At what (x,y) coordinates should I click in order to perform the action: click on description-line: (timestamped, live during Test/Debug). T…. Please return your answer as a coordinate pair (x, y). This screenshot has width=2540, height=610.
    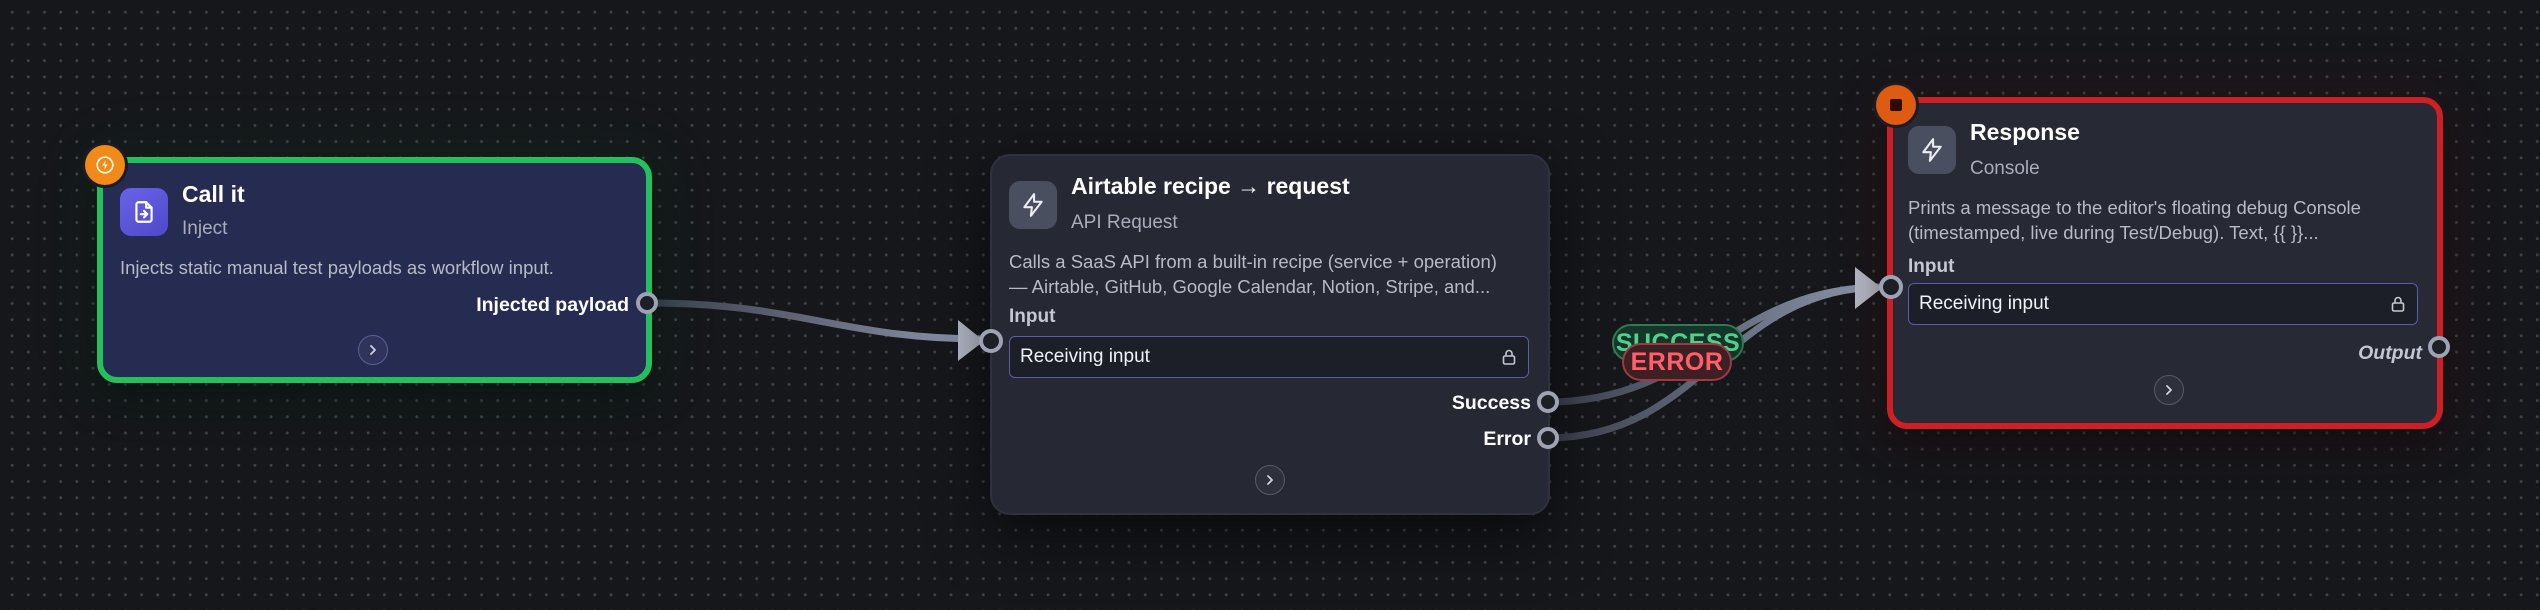
    Looking at the image, I should click on (2113, 232).